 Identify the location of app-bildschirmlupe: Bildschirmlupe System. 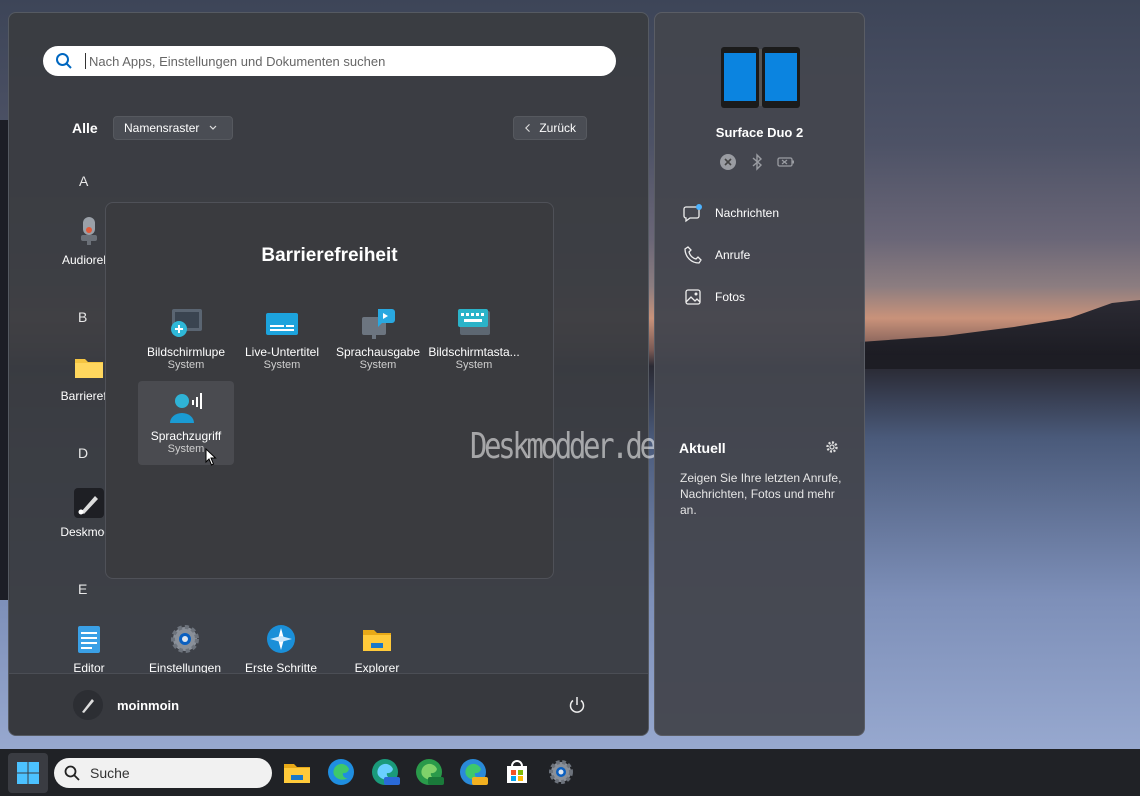
(186, 339).